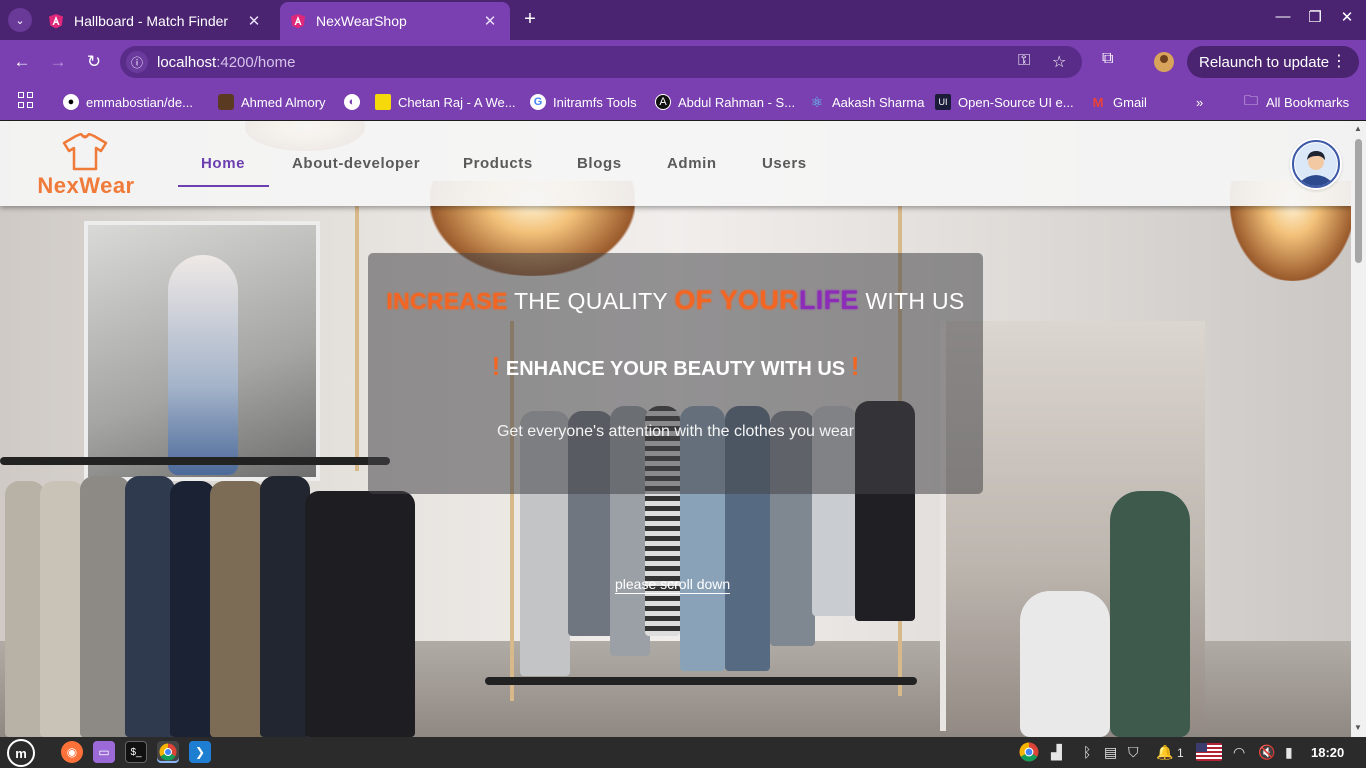  I want to click on tab-title: NexWearShop, so click(361, 21).